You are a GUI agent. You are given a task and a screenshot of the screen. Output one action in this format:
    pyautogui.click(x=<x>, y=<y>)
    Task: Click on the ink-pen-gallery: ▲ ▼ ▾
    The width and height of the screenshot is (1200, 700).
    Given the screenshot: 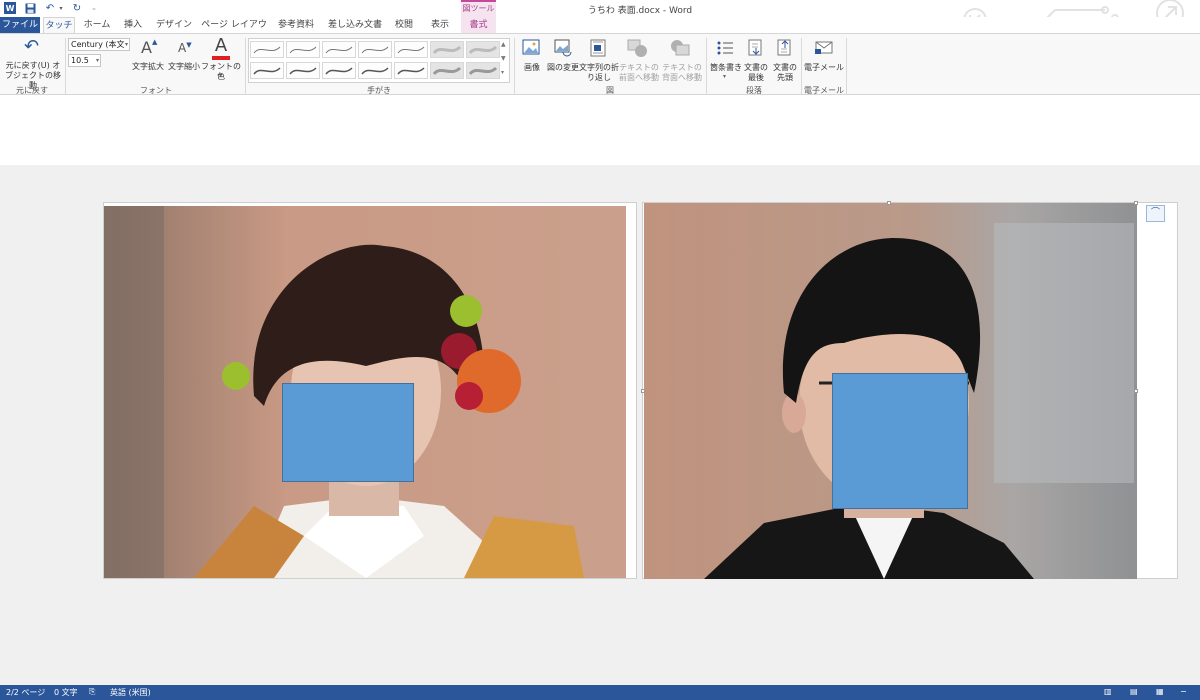 What is the action you would take?
    pyautogui.click(x=379, y=60)
    